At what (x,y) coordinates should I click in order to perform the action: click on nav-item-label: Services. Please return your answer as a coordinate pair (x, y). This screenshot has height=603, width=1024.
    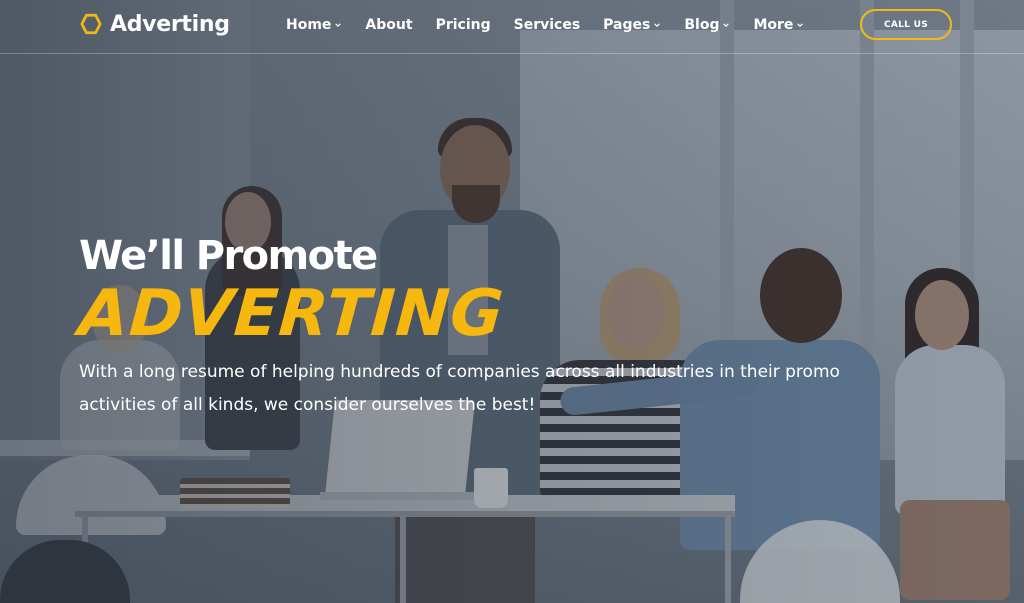
    Looking at the image, I should click on (547, 25).